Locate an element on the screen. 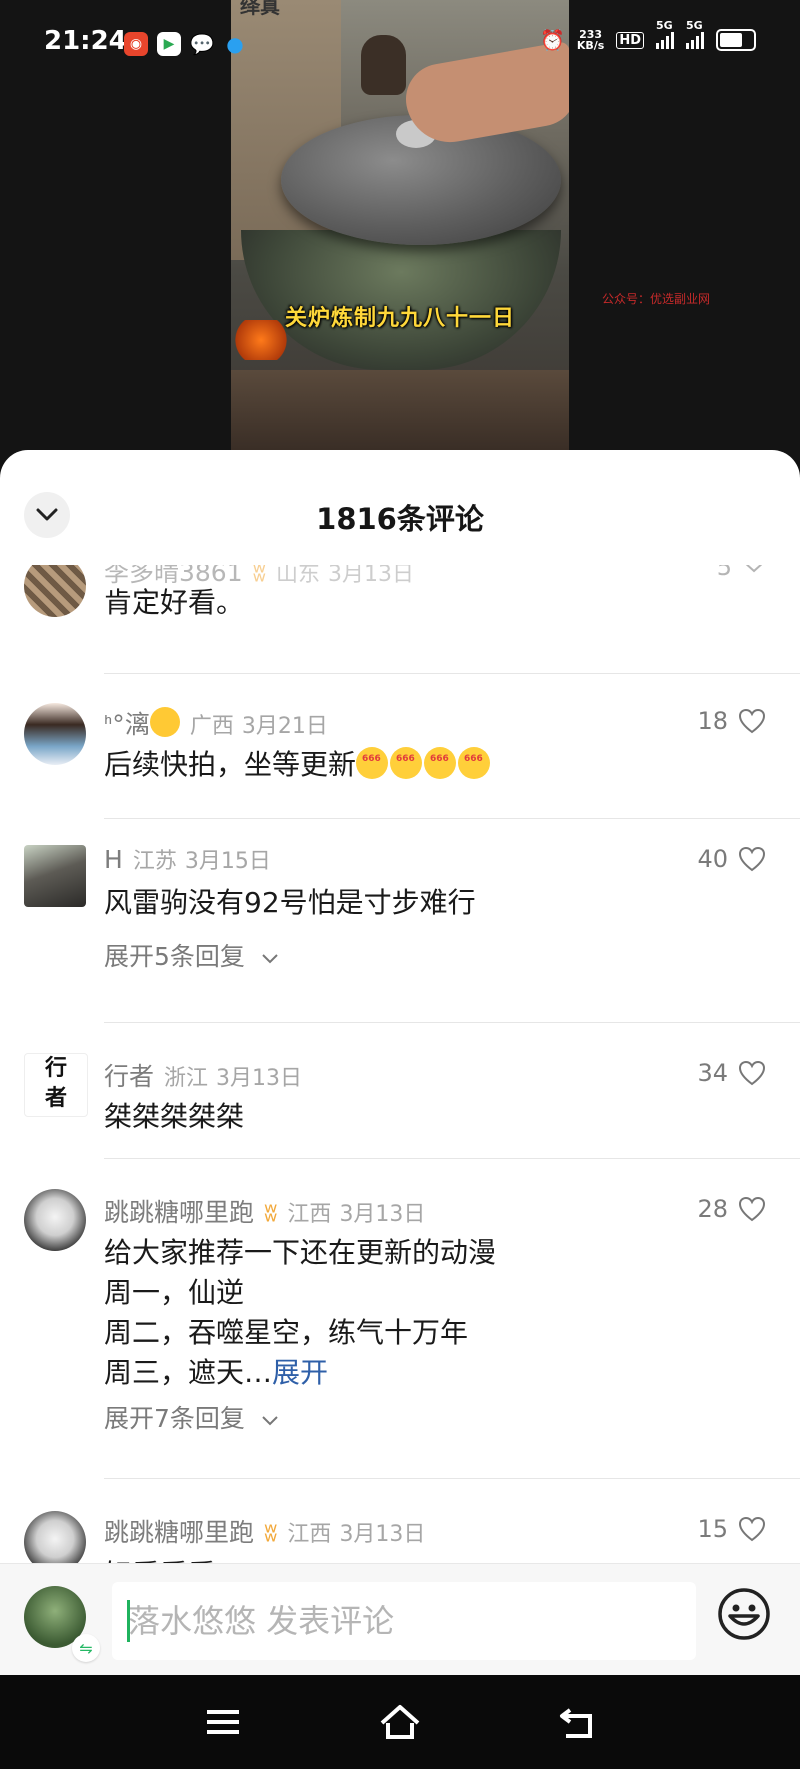  sheet-header: 1816条评论 is located at coordinates (400, 507).